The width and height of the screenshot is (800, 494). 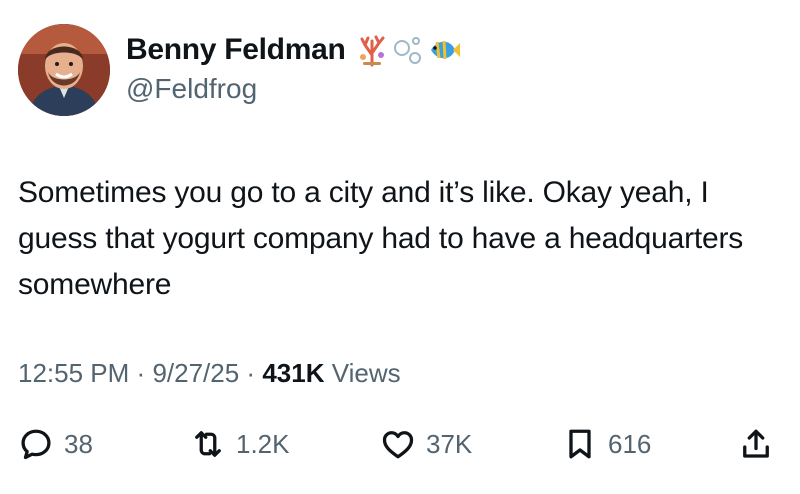 What do you see at coordinates (36, 444) in the screenshot?
I see `reply-icon` at bounding box center [36, 444].